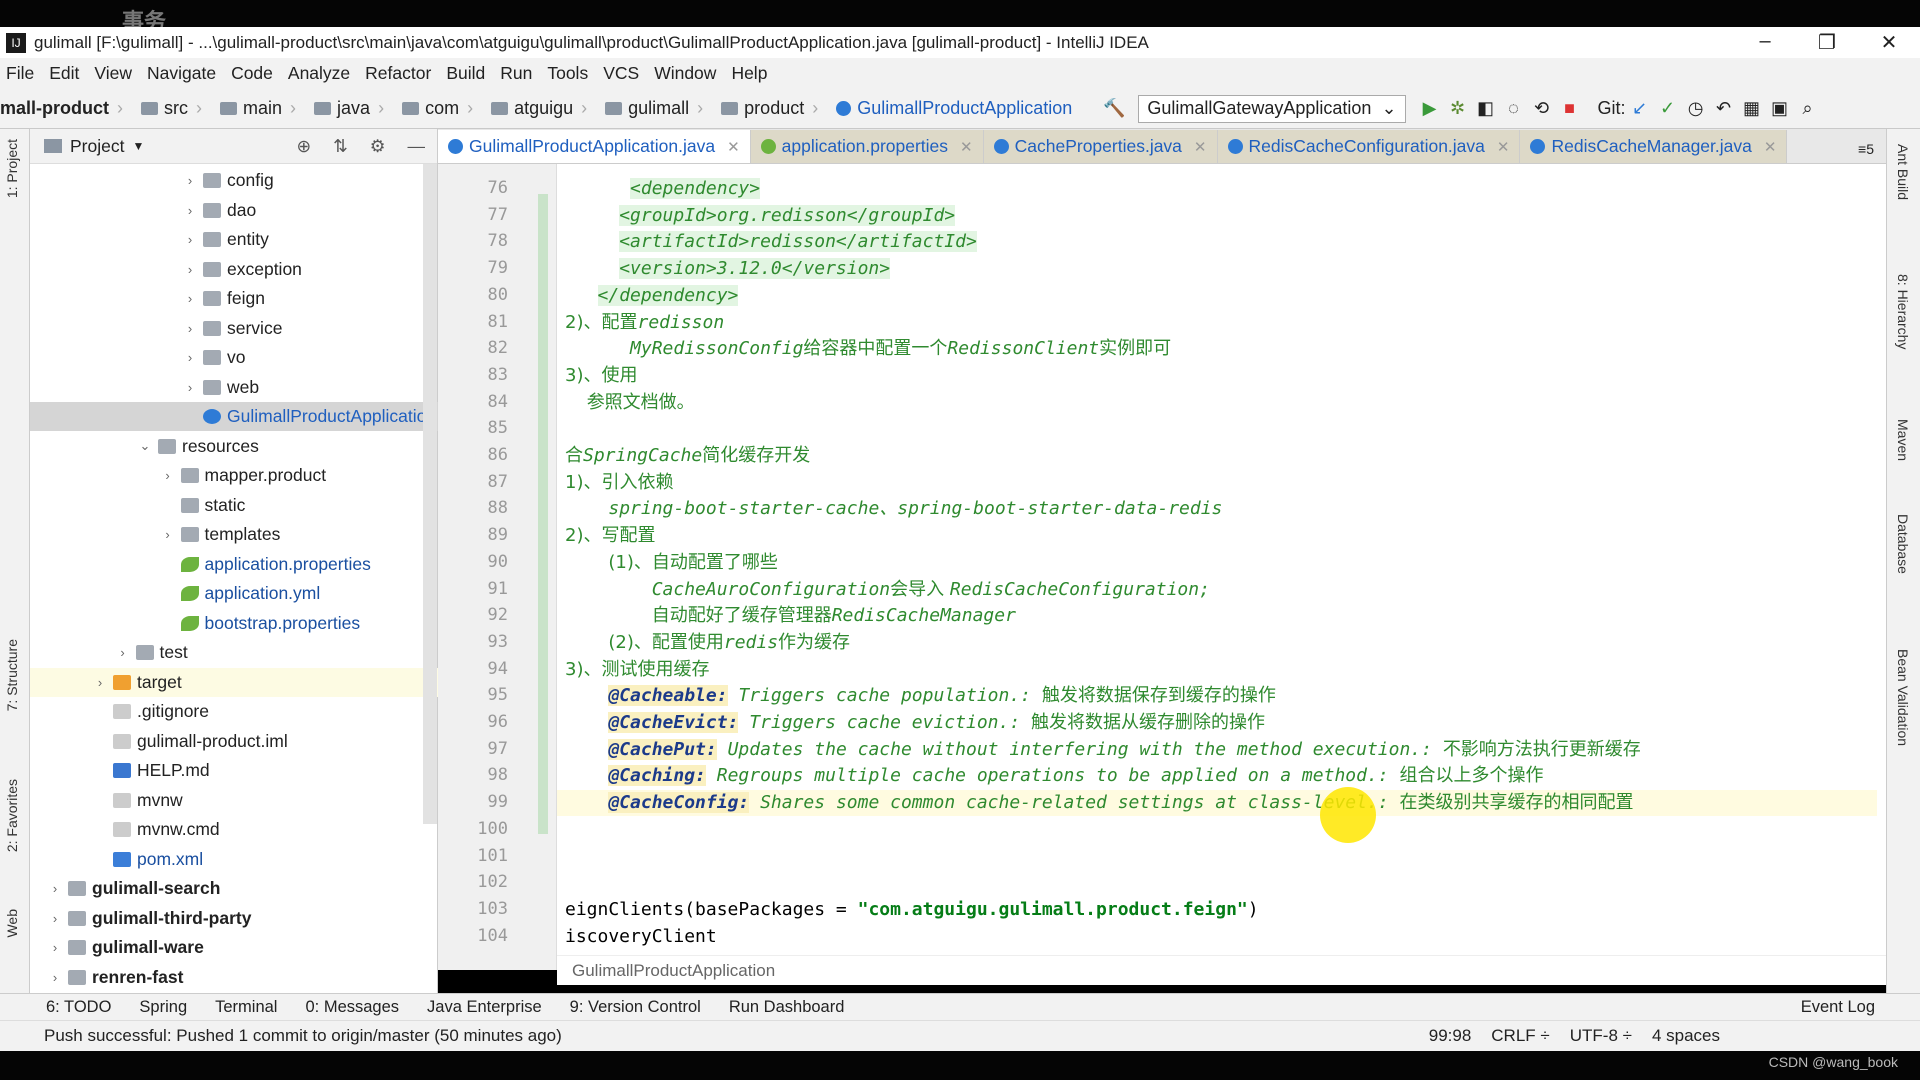 This screenshot has height=1080, width=1920. Describe the element at coordinates (234, 947) in the screenshot. I see `tree-item: › gulimall-ware` at that location.